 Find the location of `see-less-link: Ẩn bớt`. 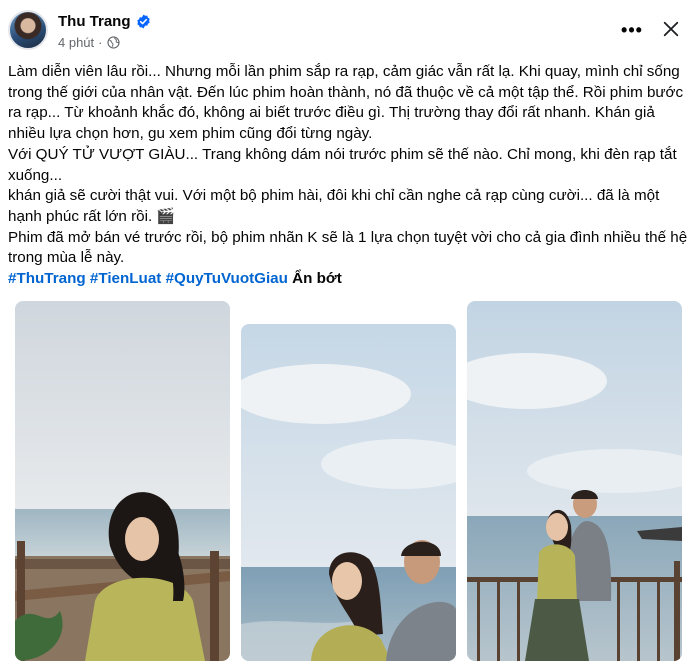

see-less-link: Ẩn bớt is located at coordinates (317, 278).